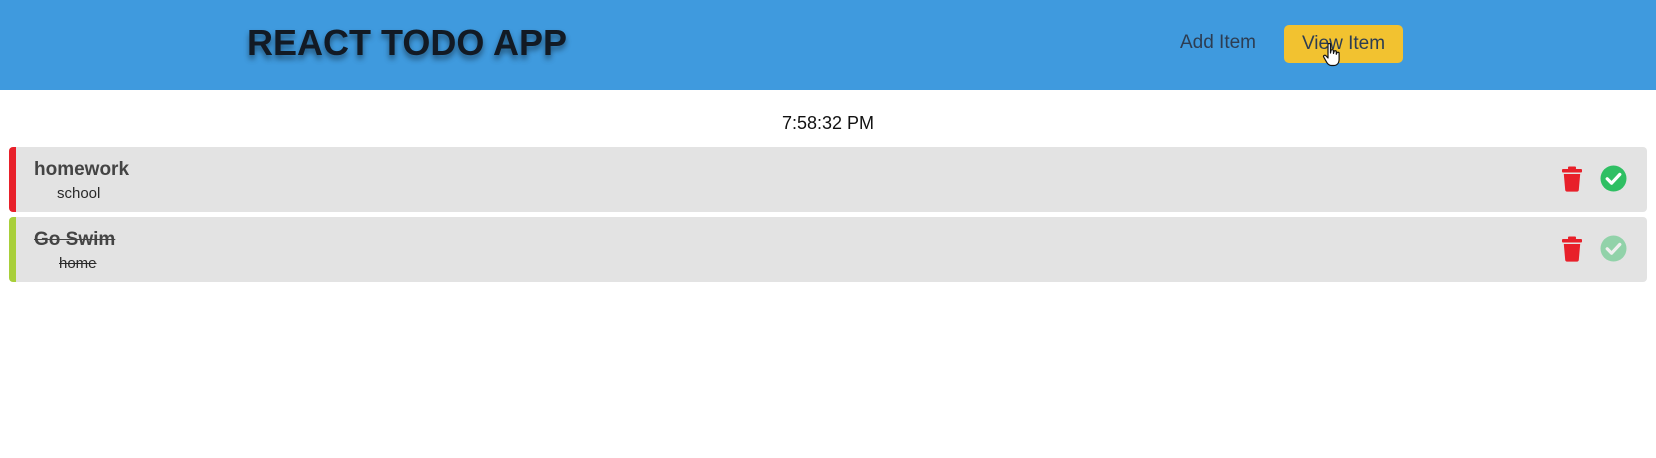  What do you see at coordinates (75, 239) in the screenshot?
I see `todo-title: Go Swim` at bounding box center [75, 239].